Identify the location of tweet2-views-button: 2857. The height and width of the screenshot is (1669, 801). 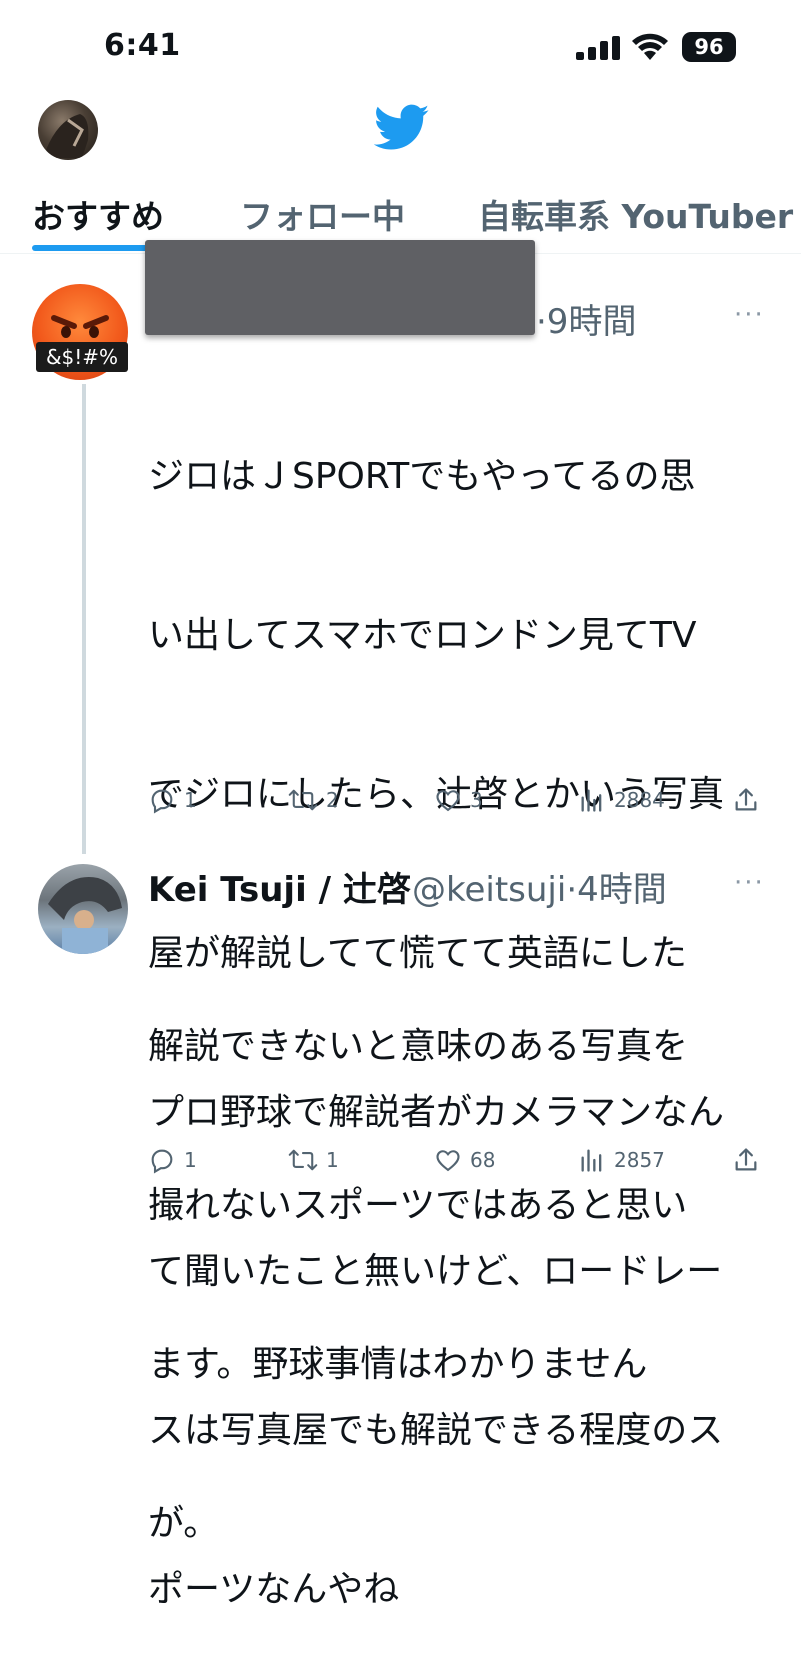
(621, 1160).